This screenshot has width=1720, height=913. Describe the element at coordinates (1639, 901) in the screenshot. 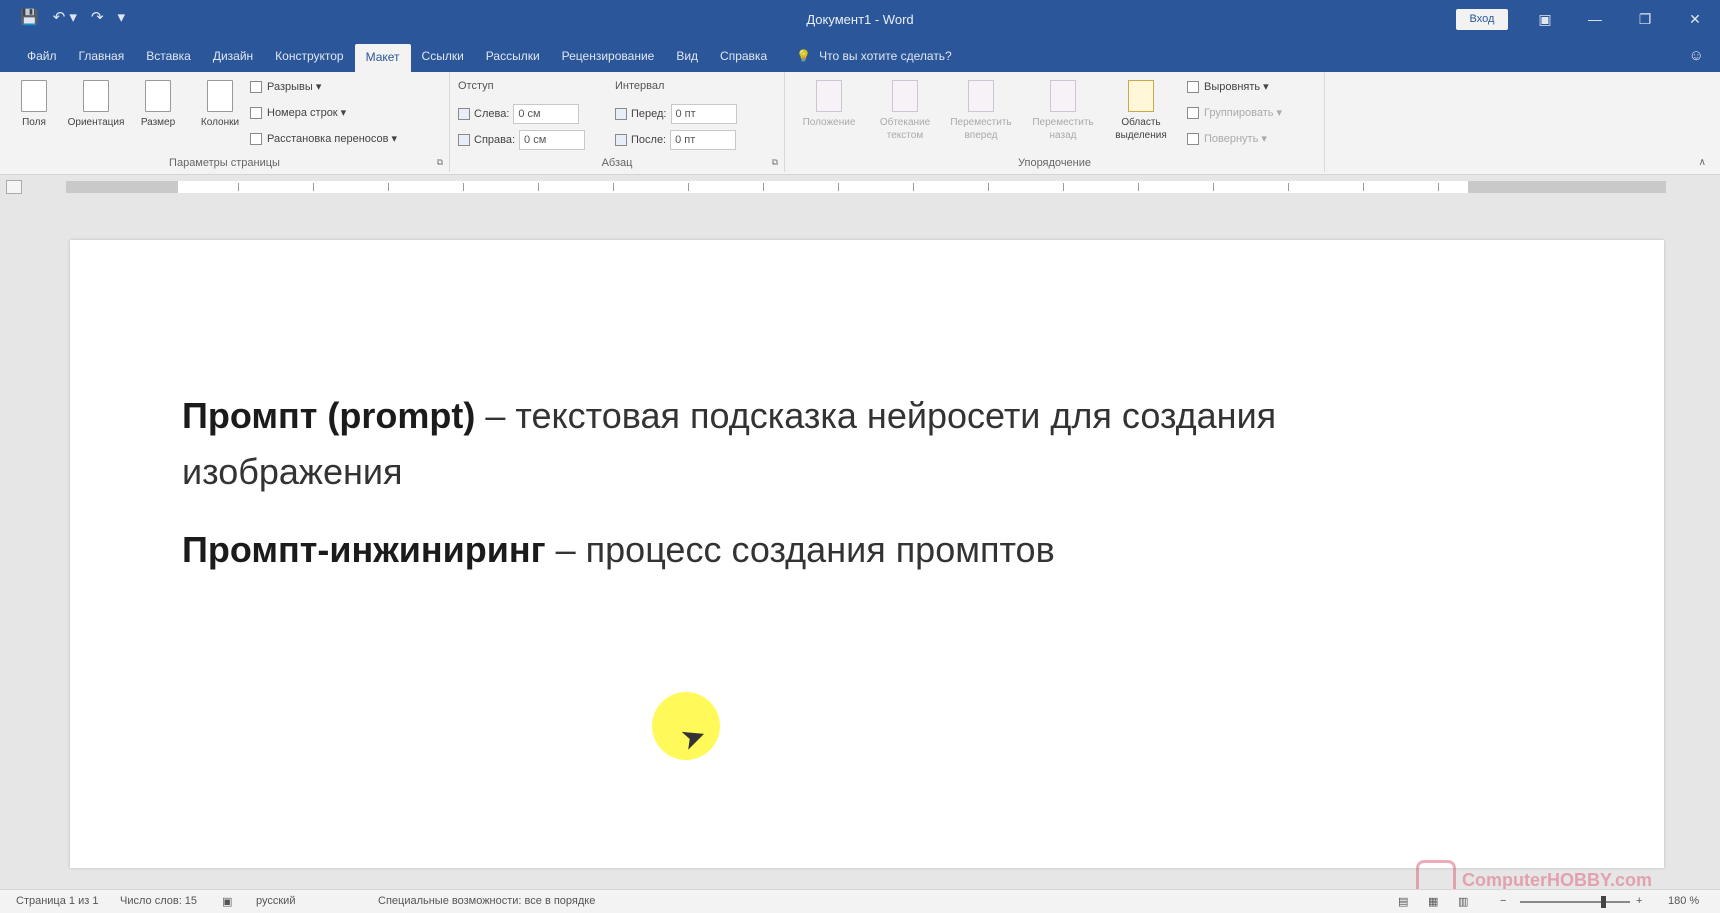

I see `zoom-in-icon: +` at that location.